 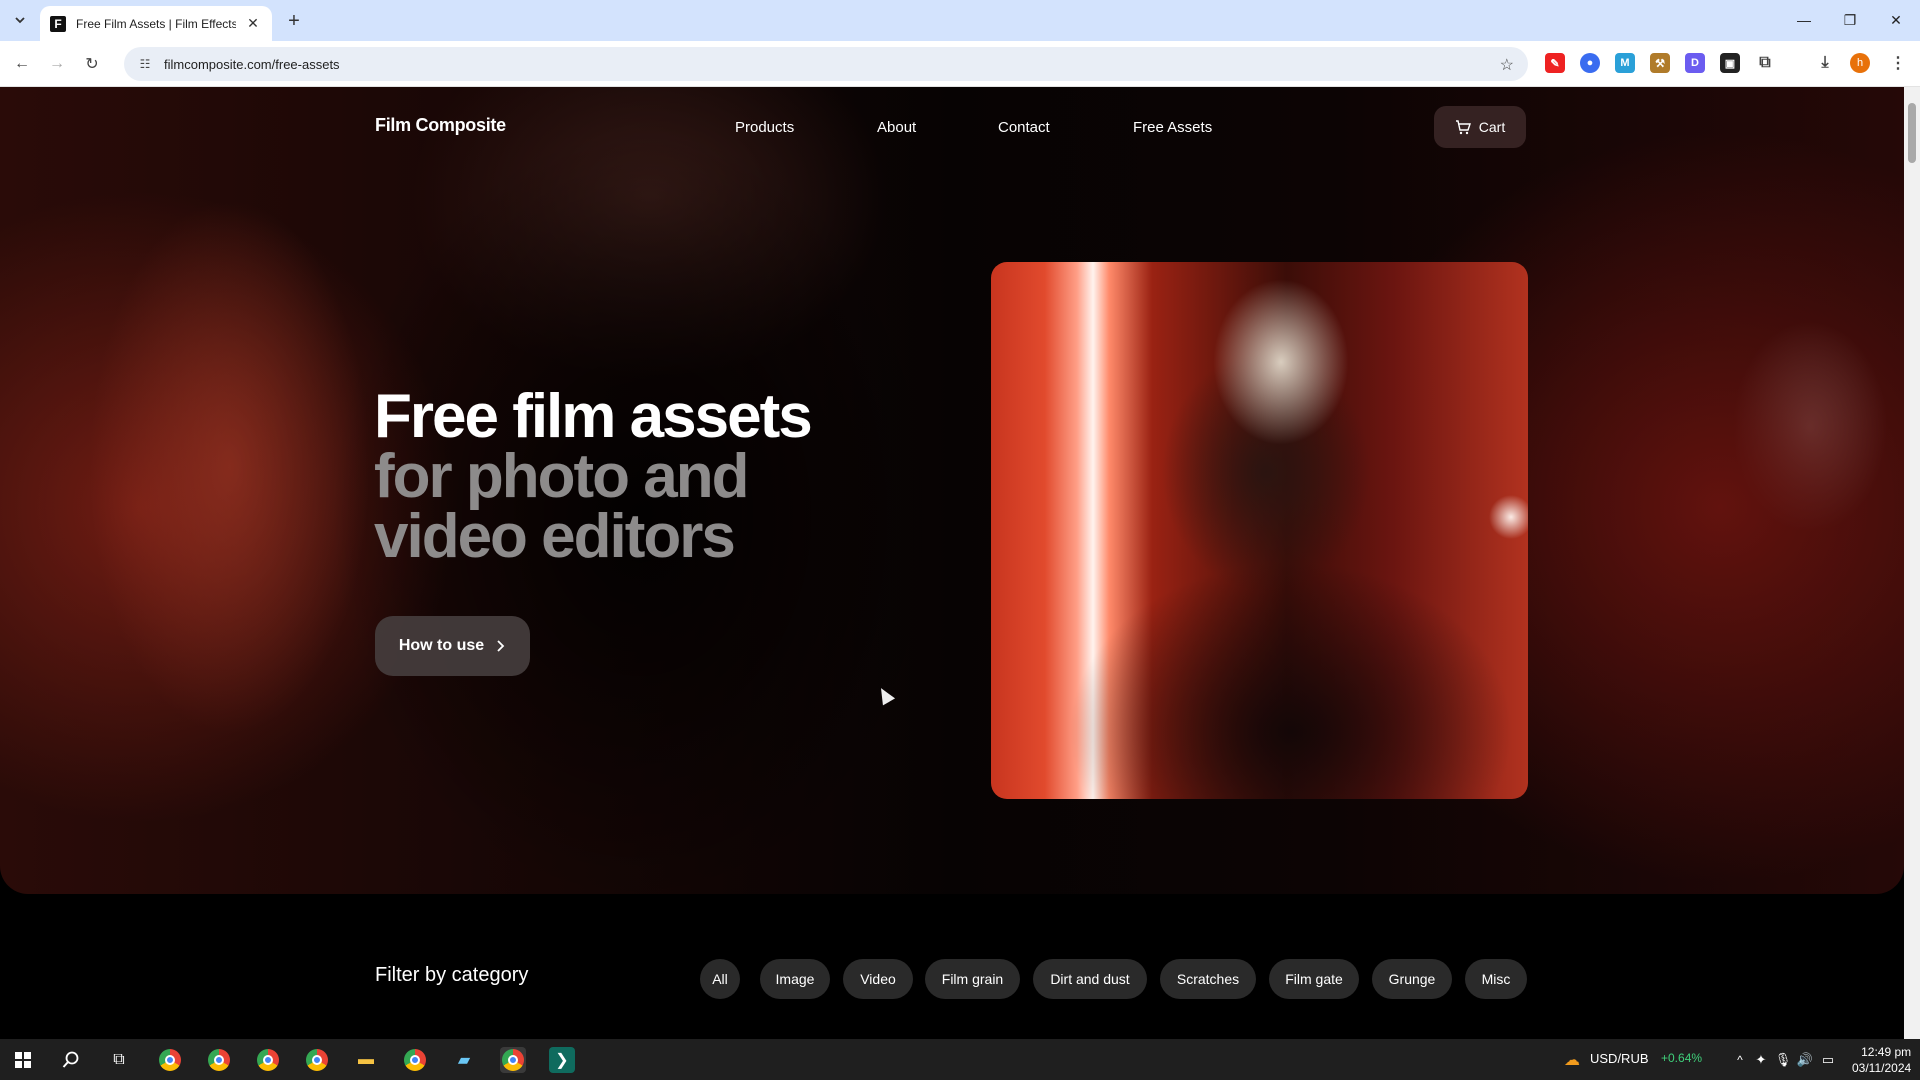 I want to click on cart-button: Cart, so click(x=1480, y=127).